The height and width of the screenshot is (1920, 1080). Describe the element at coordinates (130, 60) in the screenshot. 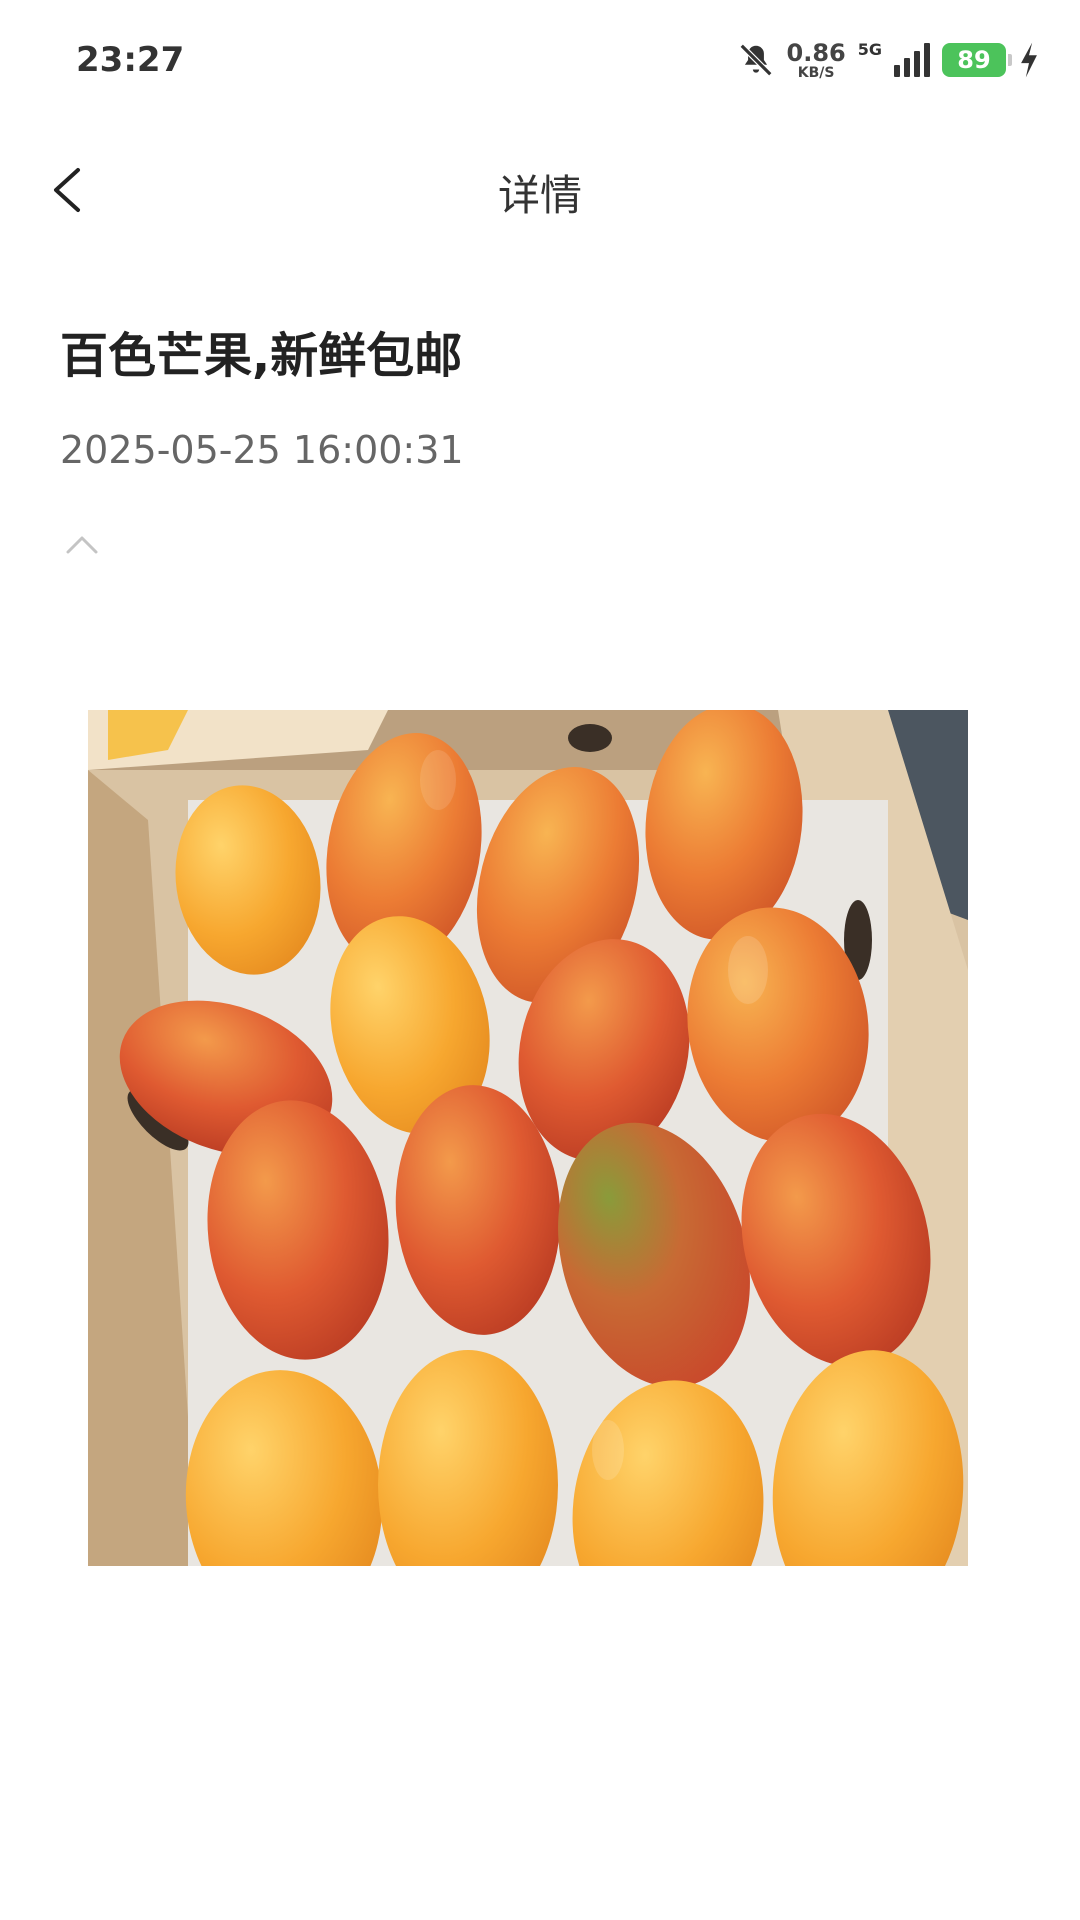

I see `status-time: 23:27` at that location.